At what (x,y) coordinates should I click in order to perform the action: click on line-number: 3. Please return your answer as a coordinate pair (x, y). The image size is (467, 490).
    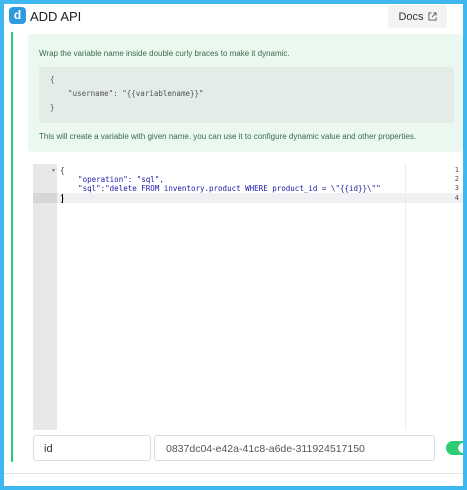
    Looking at the image, I should click on (456, 188).